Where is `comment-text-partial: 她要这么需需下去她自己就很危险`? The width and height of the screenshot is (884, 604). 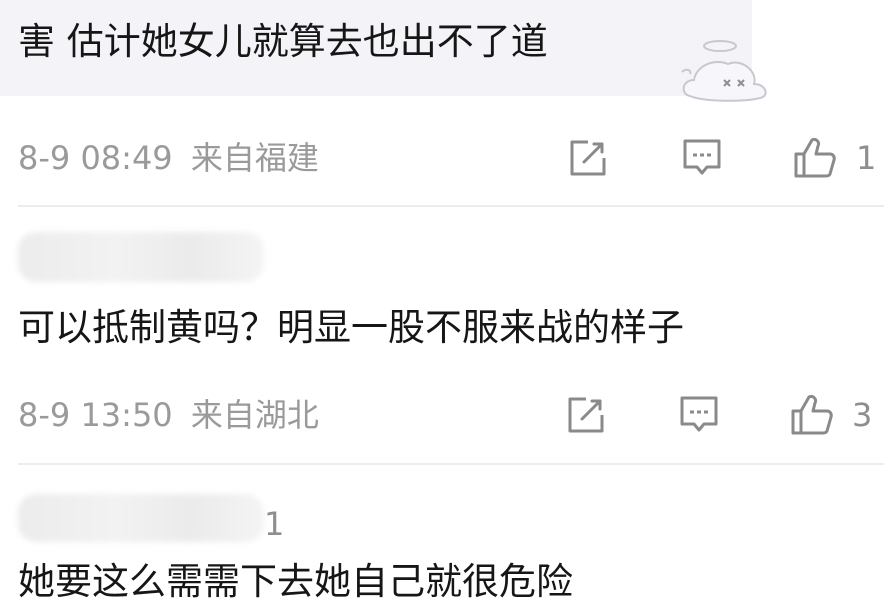
comment-text-partial: 她要这么需需下去她自己就很危险 is located at coordinates (295, 581).